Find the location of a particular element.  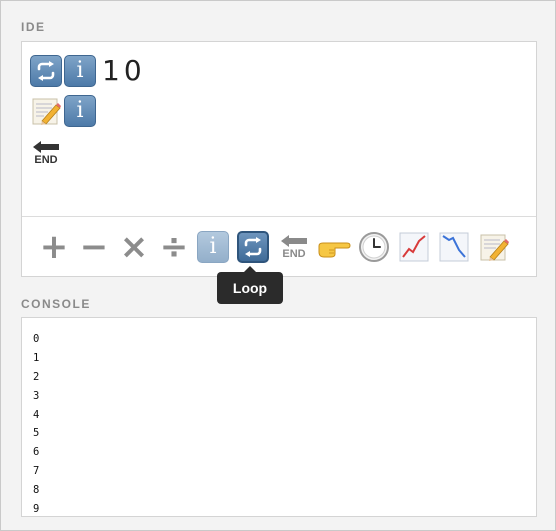

console-line: 9 is located at coordinates (36, 509).